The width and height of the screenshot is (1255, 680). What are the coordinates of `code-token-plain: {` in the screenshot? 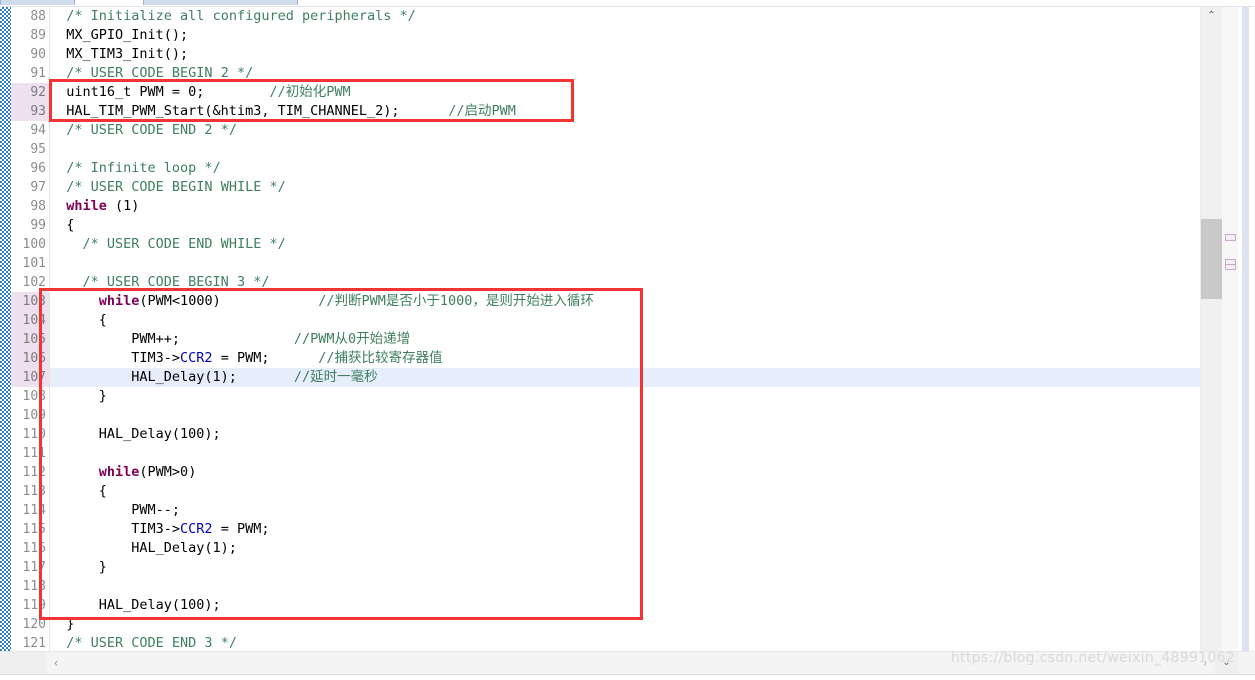 It's located at (78, 320).